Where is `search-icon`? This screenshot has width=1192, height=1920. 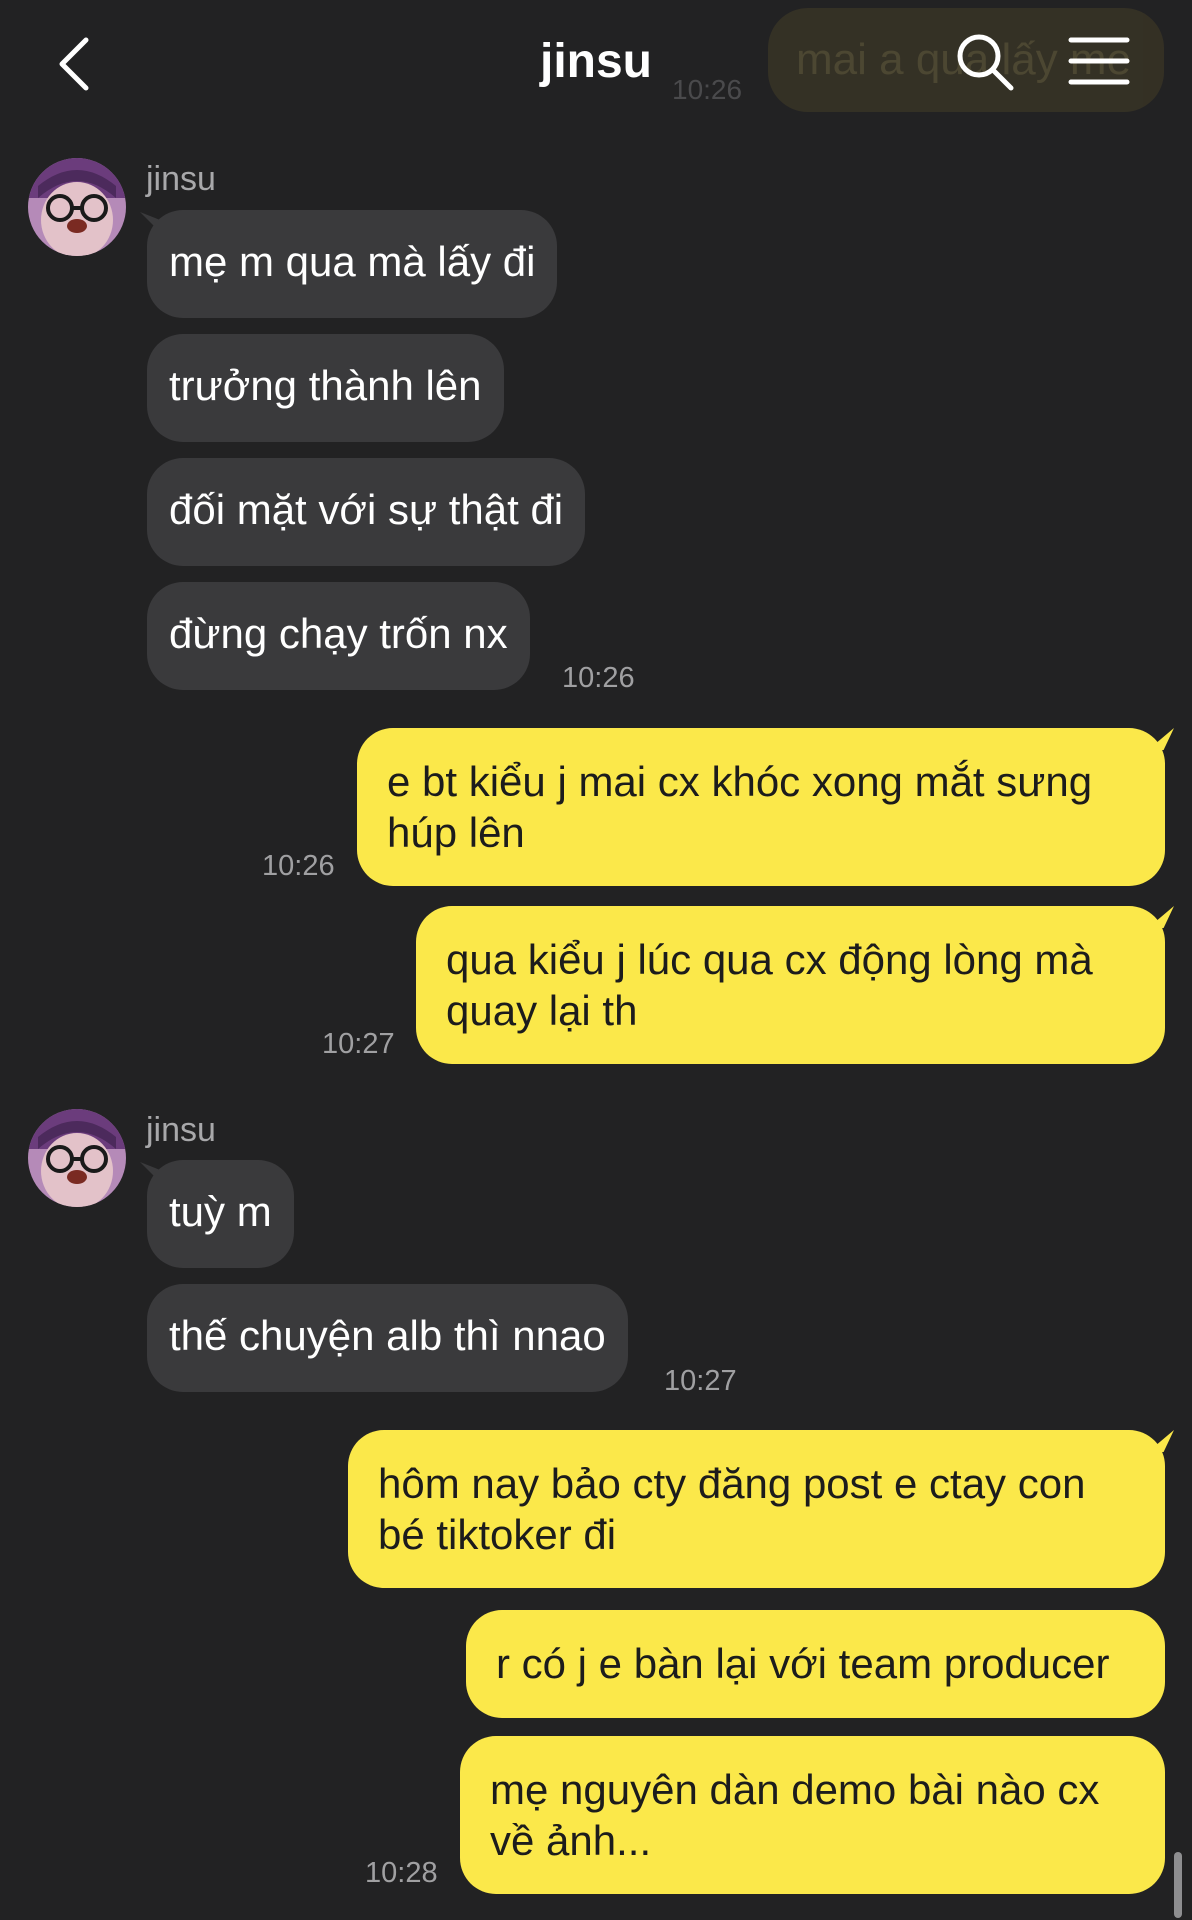 search-icon is located at coordinates (985, 62).